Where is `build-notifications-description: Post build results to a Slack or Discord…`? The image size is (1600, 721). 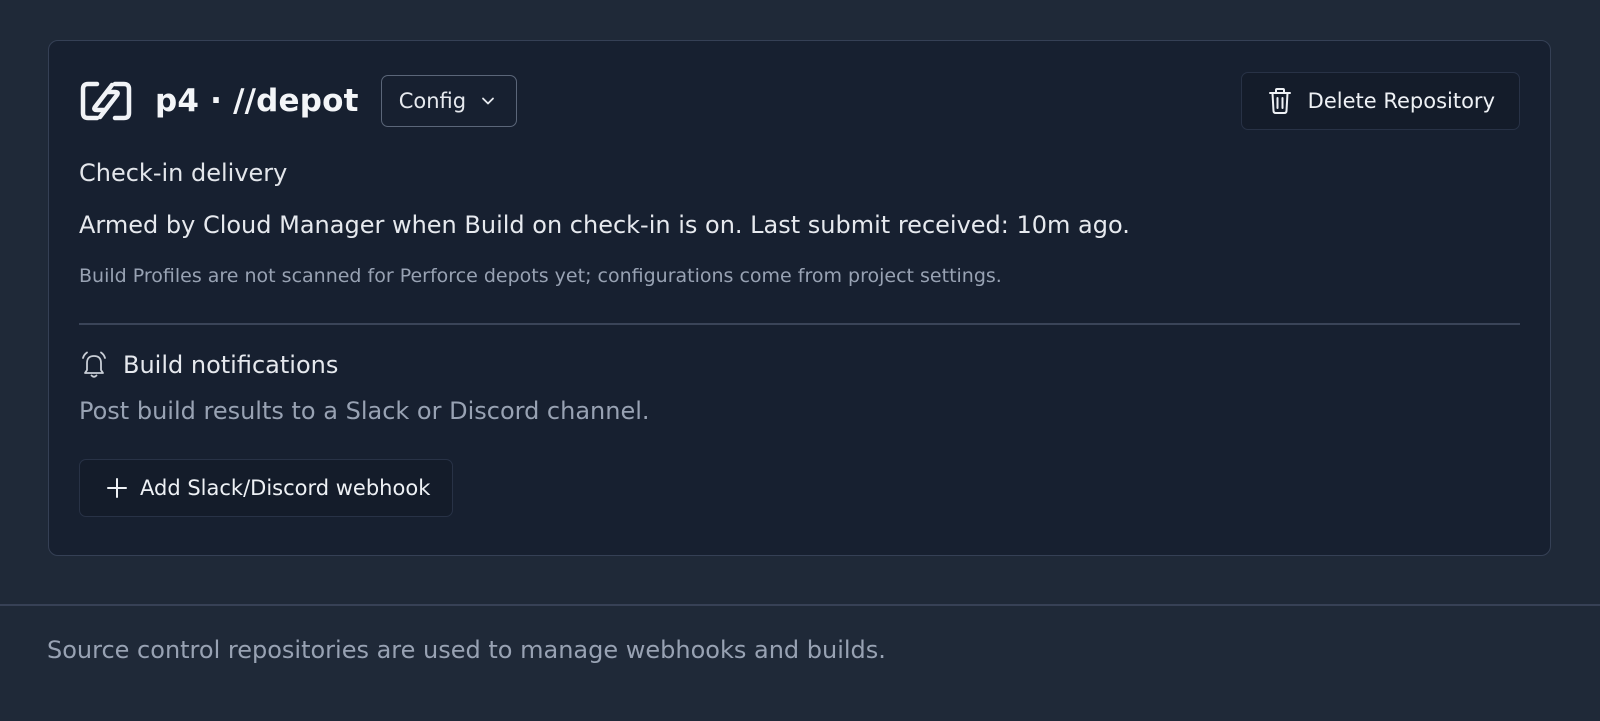
build-notifications-description: Post build results to a Slack or Discord… is located at coordinates (364, 411).